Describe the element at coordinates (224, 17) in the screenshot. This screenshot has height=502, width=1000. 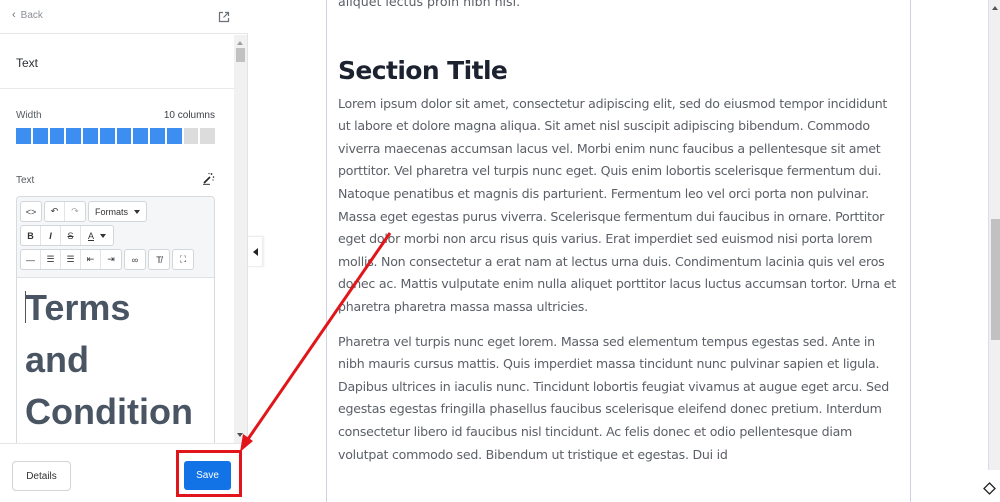
I see `open-external-icon` at that location.